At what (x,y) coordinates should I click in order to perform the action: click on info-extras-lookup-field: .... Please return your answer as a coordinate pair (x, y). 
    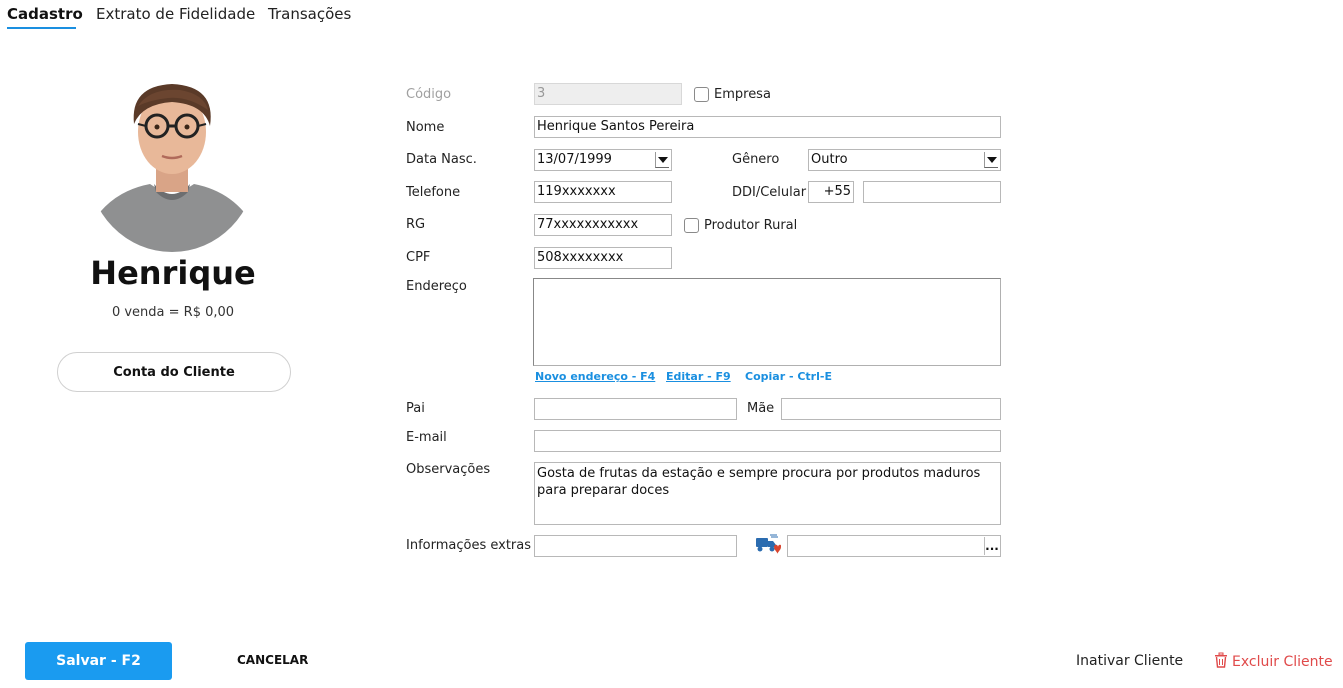
    Looking at the image, I should click on (894, 546).